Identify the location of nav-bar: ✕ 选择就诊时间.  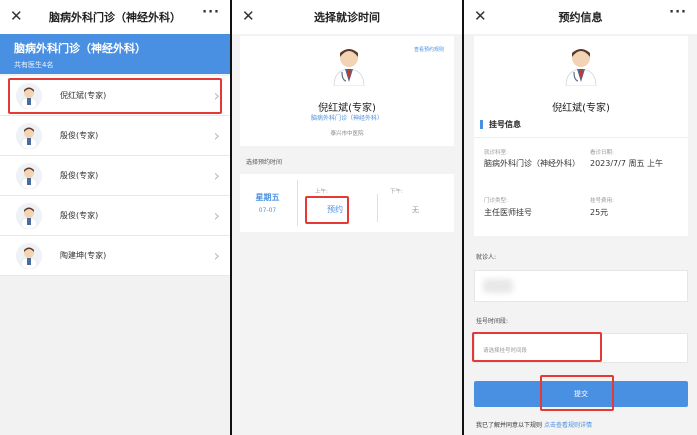
(347, 17).